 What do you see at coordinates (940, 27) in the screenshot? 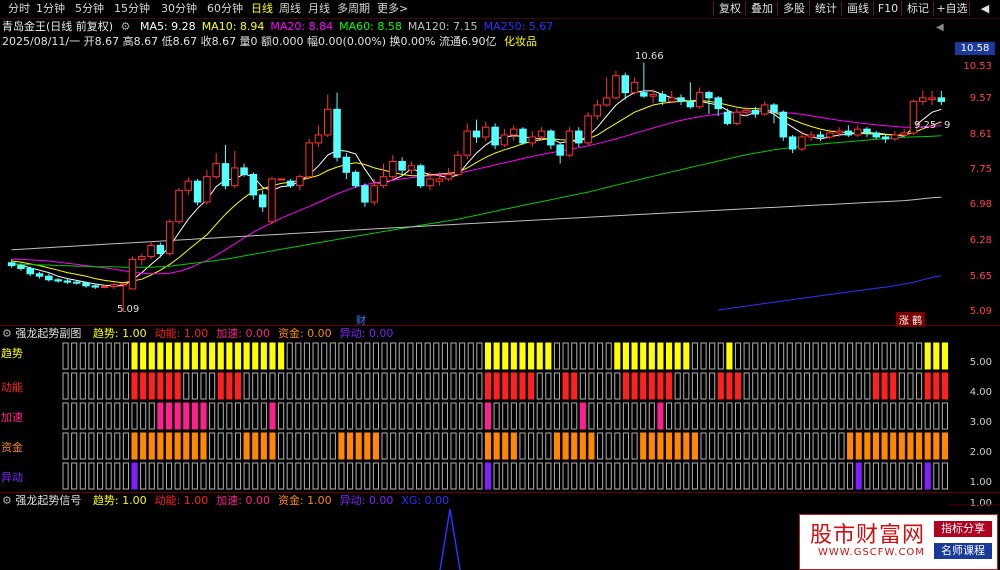
I see `expand-arrow-icon: ◀` at bounding box center [940, 27].